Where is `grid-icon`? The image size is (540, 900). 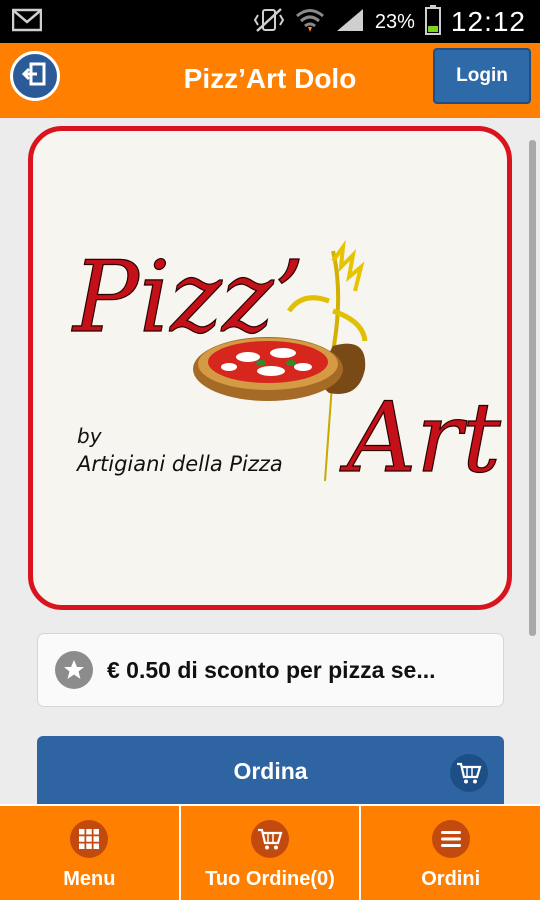
grid-icon is located at coordinates (89, 839).